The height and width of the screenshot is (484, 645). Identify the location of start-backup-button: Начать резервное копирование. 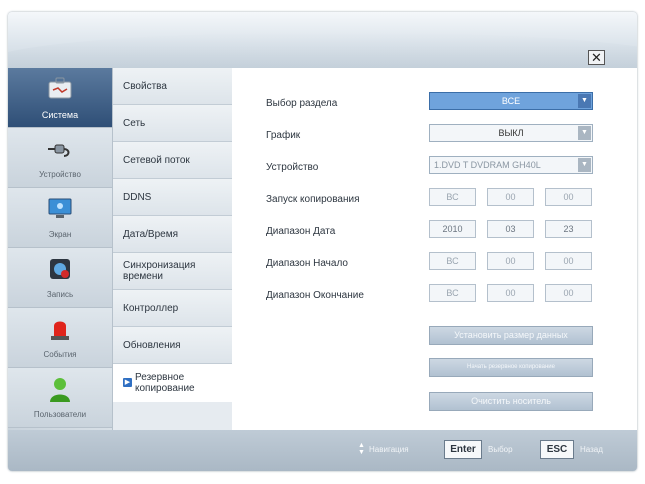
(511, 367).